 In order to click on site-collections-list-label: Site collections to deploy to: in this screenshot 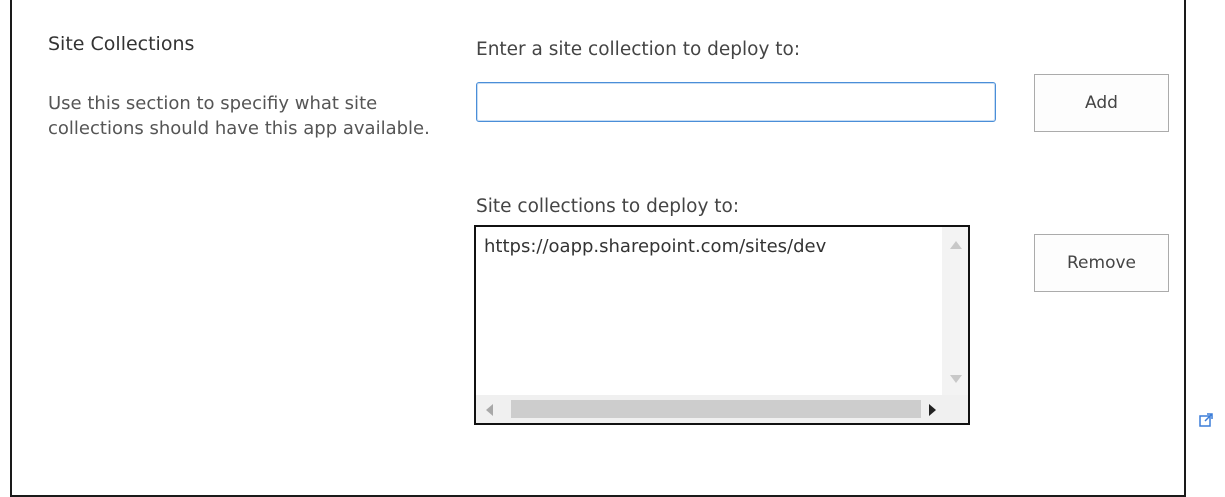, I will do `click(608, 206)`.